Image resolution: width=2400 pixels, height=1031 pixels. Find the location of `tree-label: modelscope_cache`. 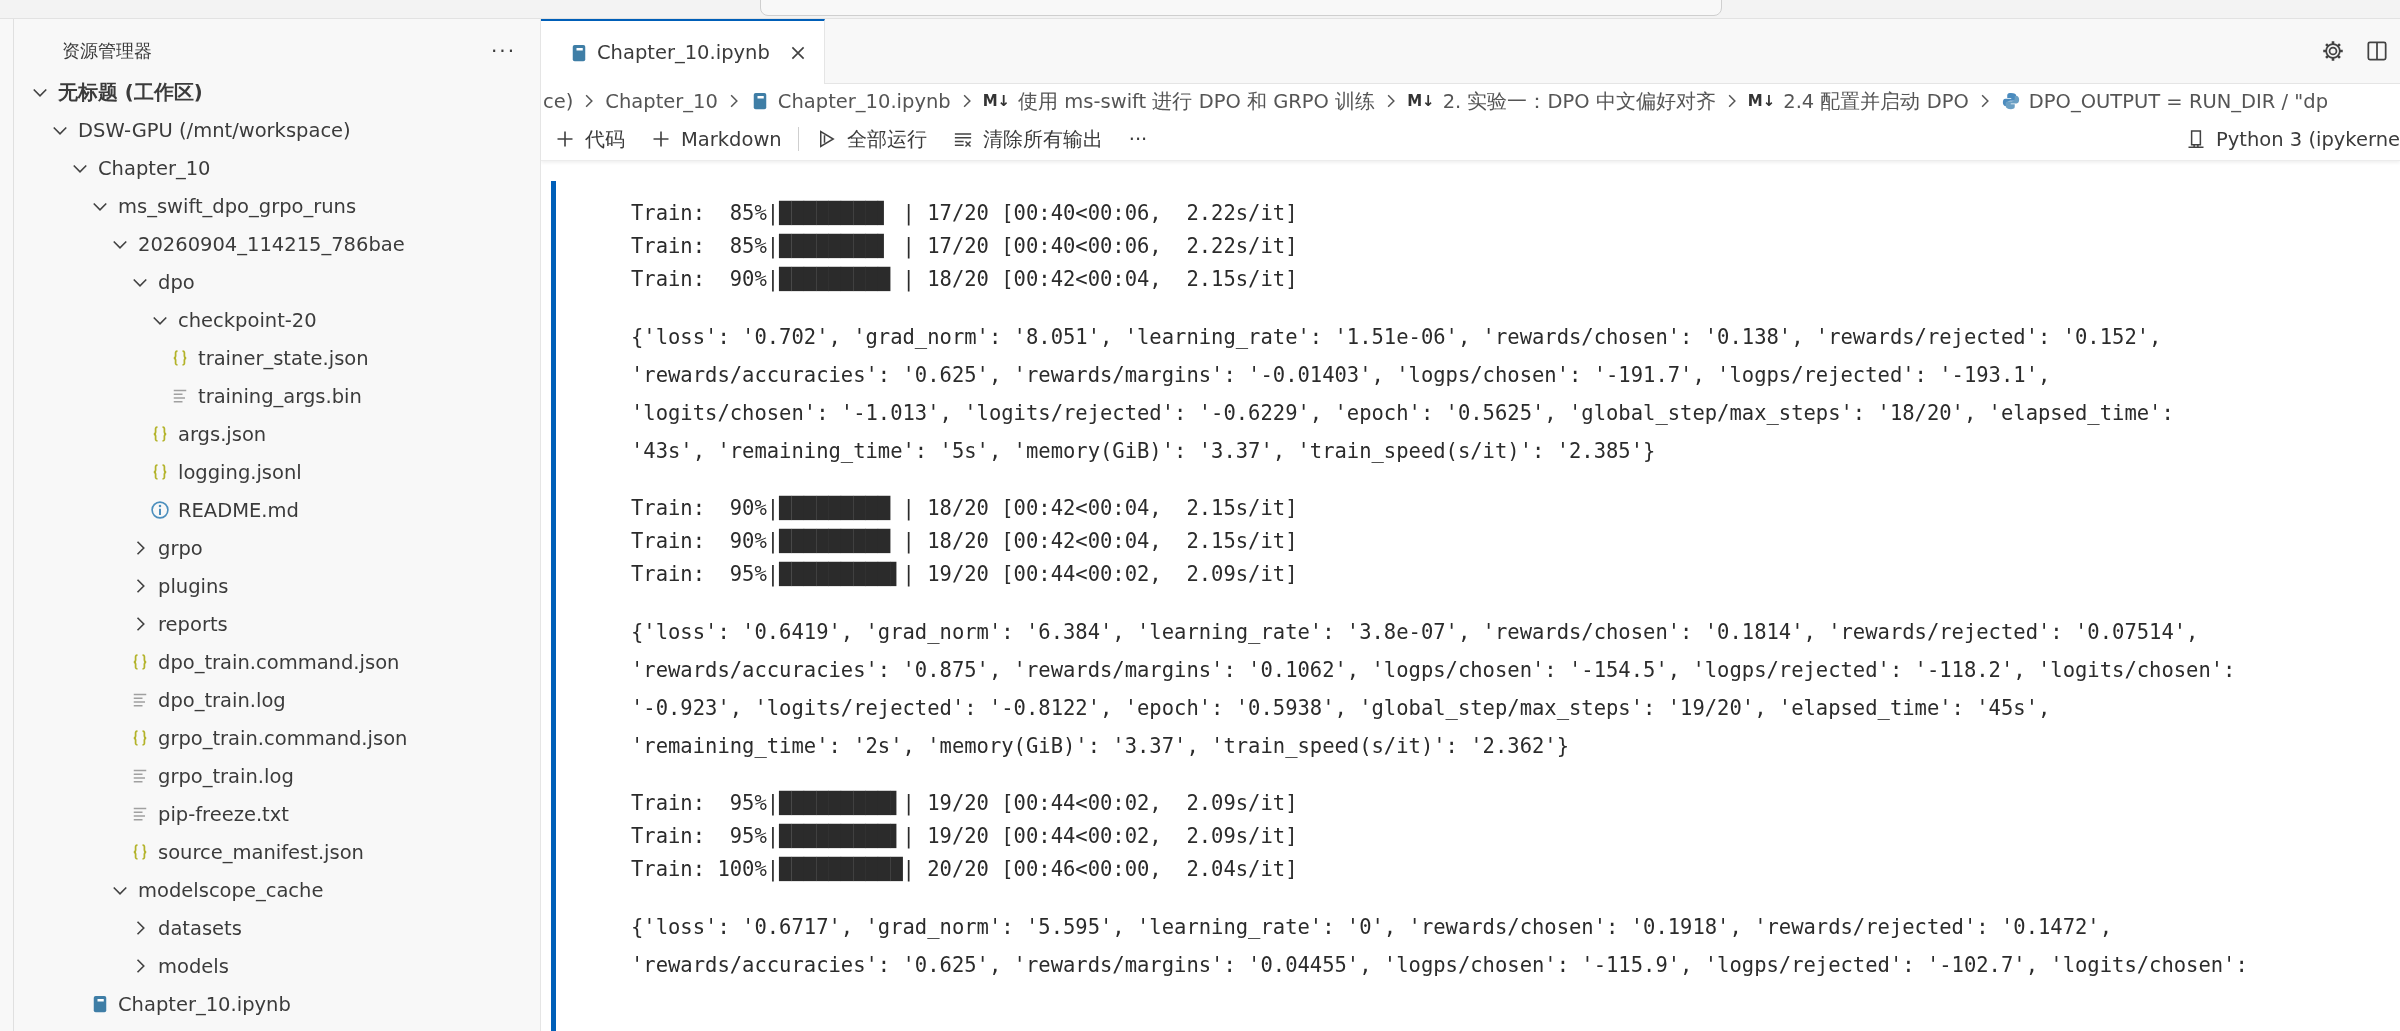

tree-label: modelscope_cache is located at coordinates (231, 890).